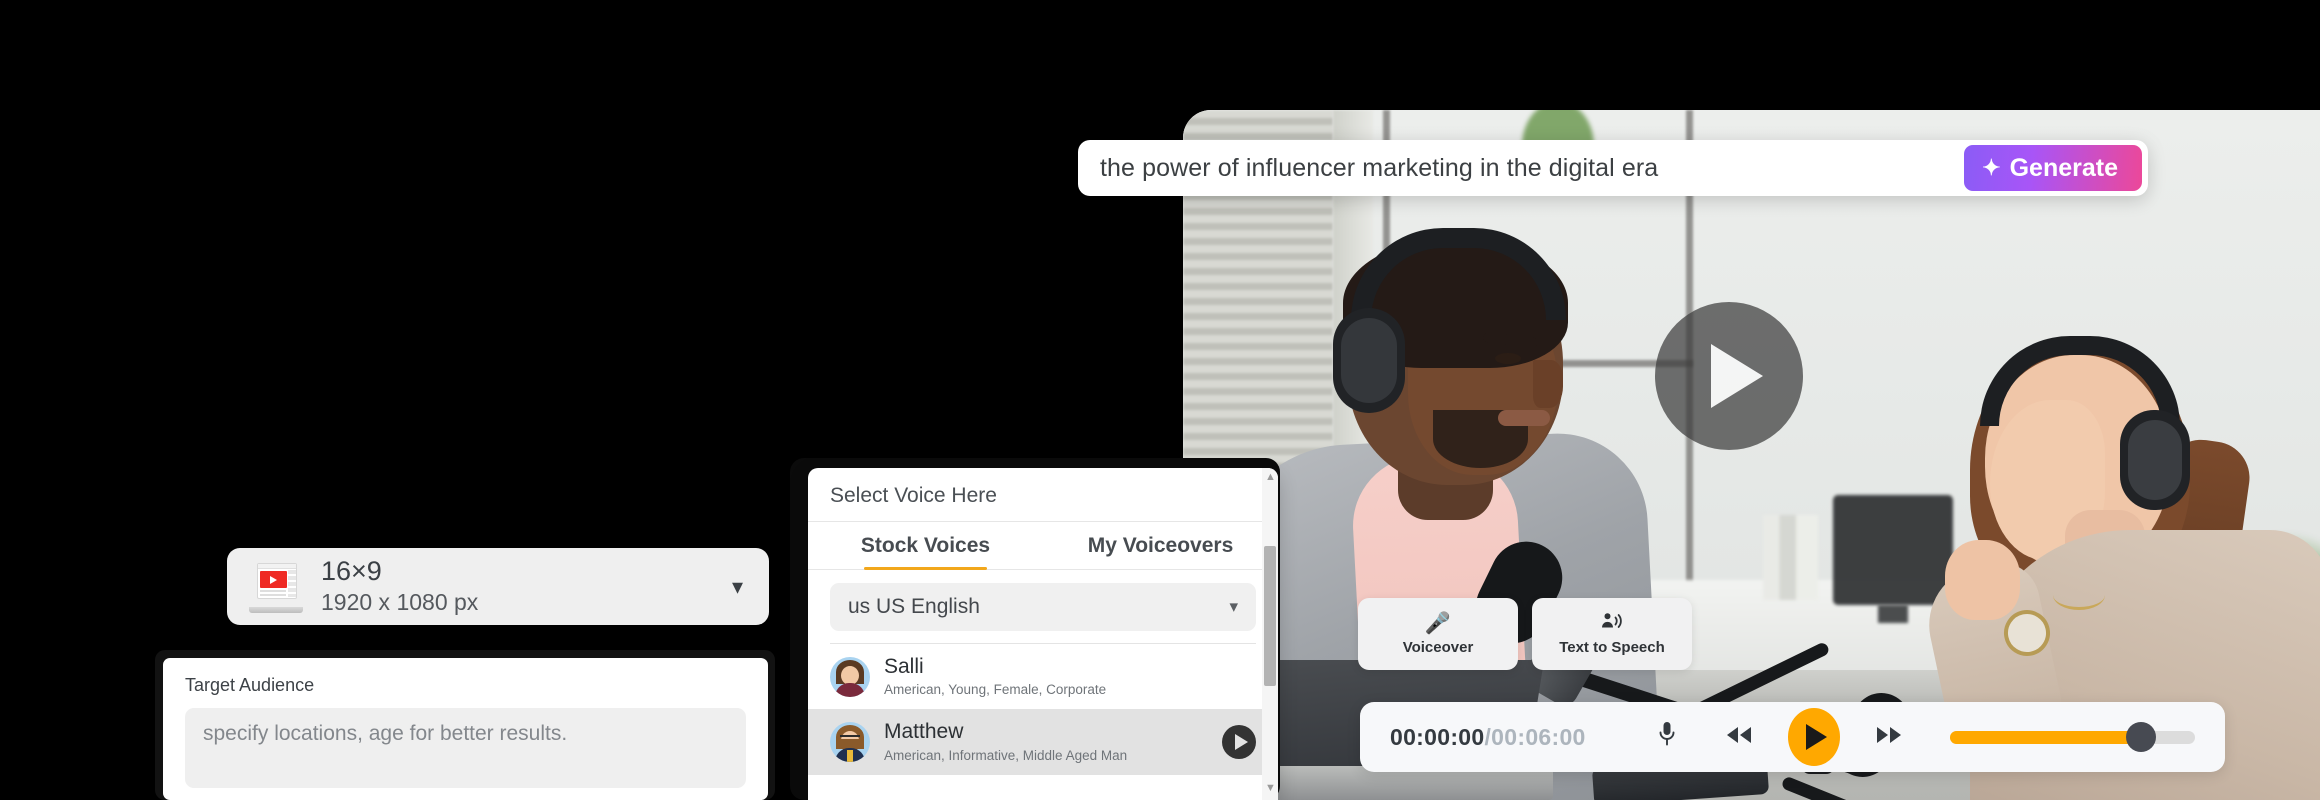 This screenshot has height=800, width=2320. I want to click on text-to-speech-button-label: Text to Speech, so click(1612, 647).